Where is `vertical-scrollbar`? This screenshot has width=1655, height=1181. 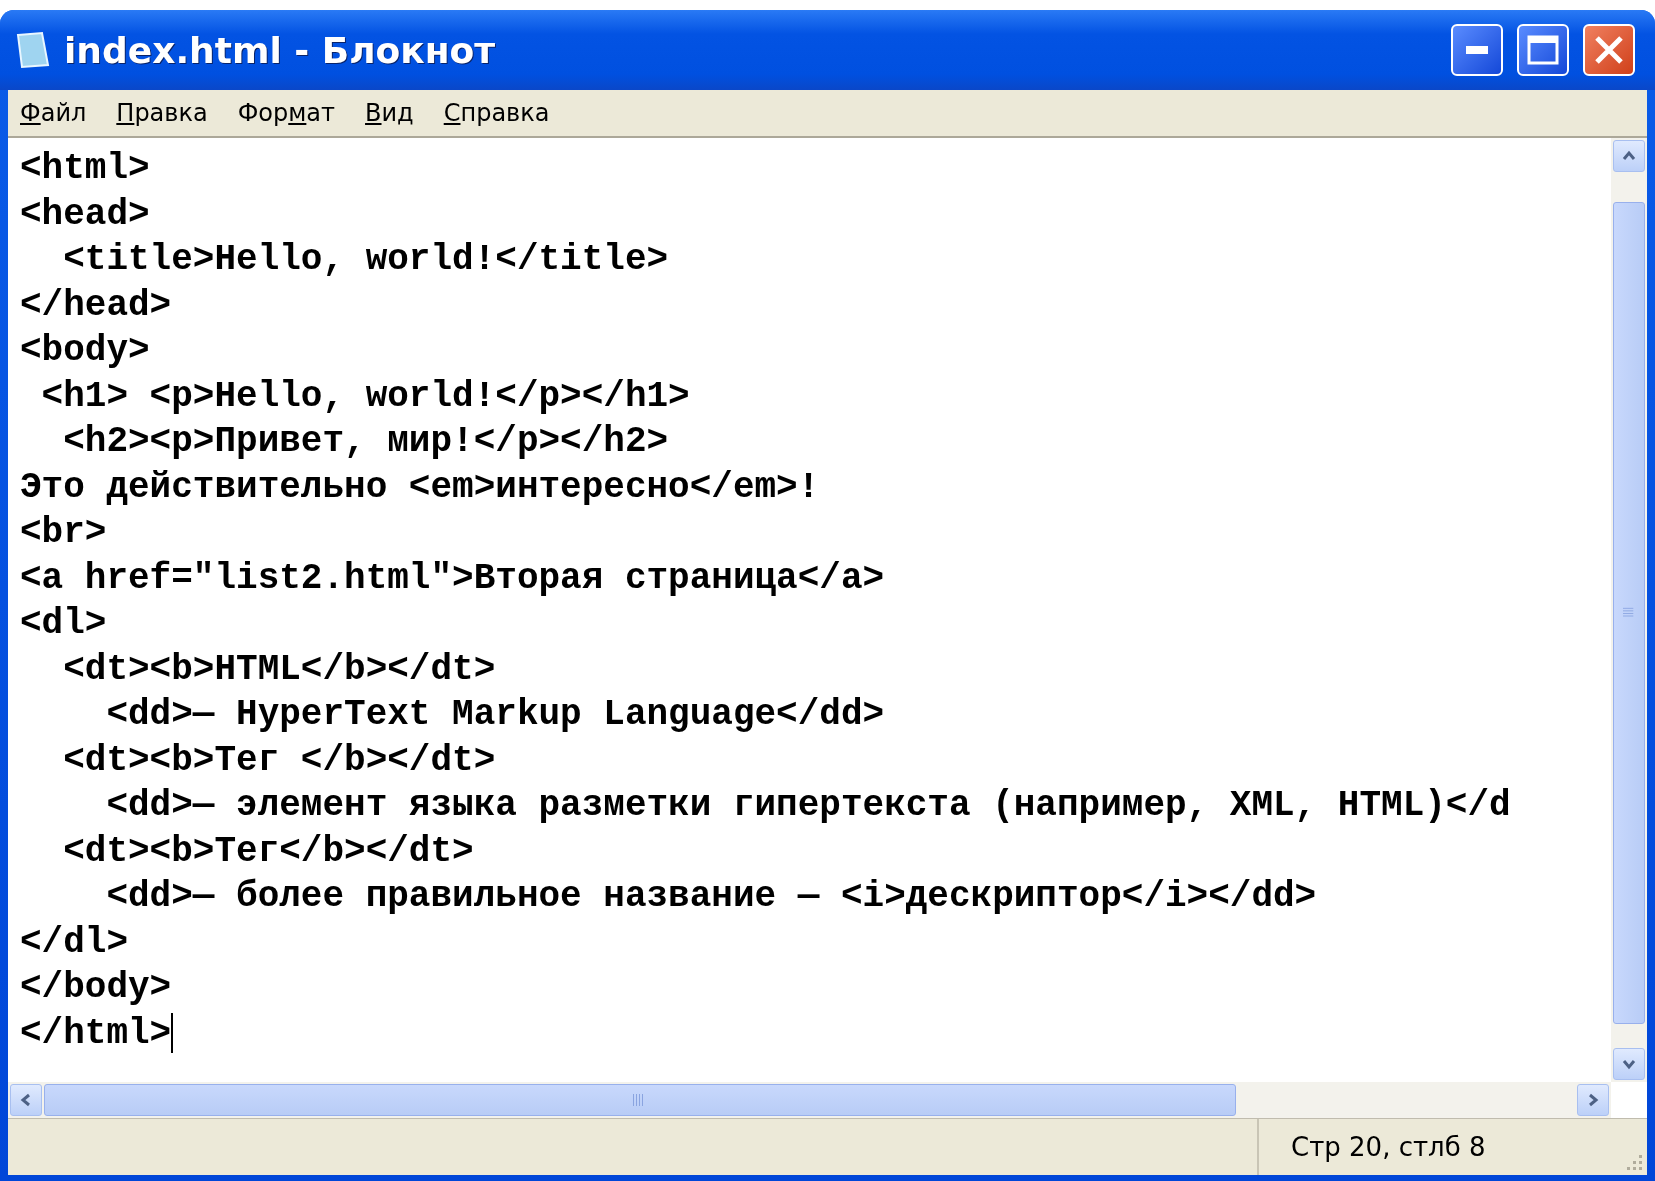
vertical-scrollbar is located at coordinates (1629, 610).